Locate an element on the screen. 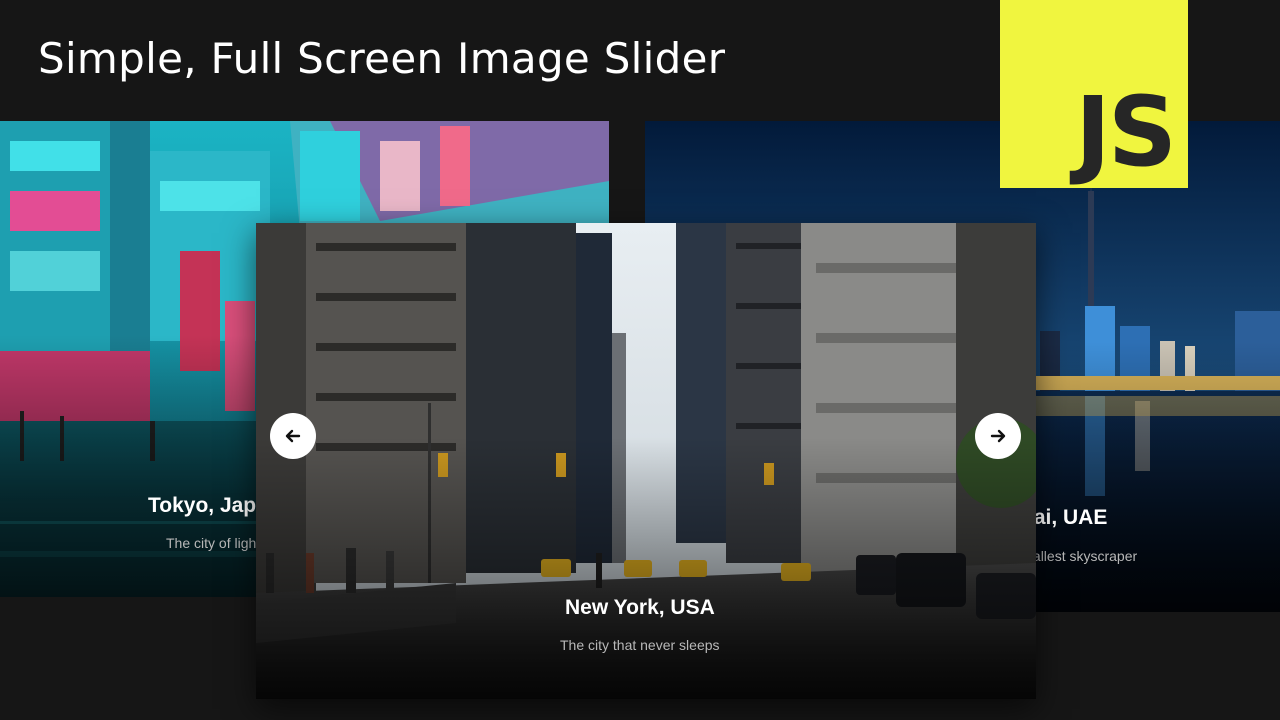  prev-slide-button is located at coordinates (293, 436).